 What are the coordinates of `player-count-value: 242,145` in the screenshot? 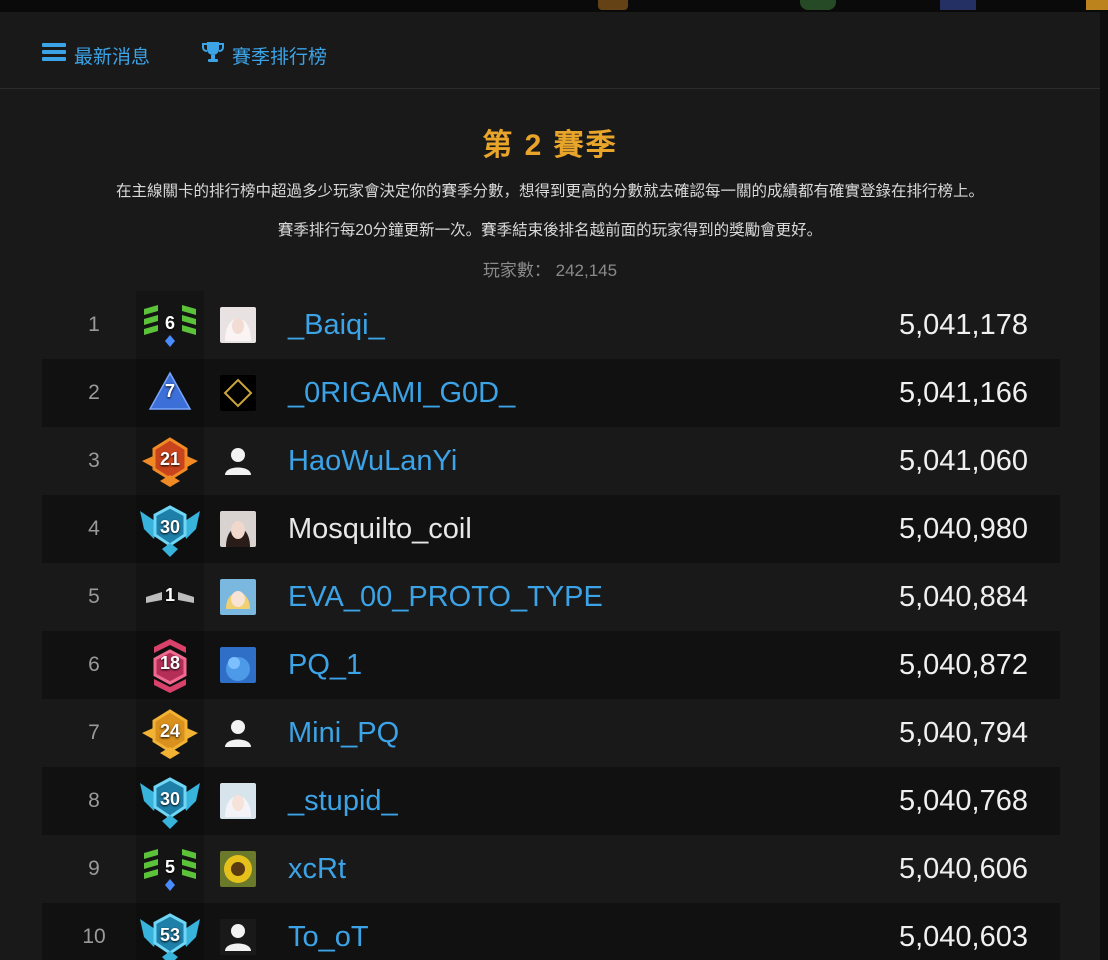 It's located at (586, 270).